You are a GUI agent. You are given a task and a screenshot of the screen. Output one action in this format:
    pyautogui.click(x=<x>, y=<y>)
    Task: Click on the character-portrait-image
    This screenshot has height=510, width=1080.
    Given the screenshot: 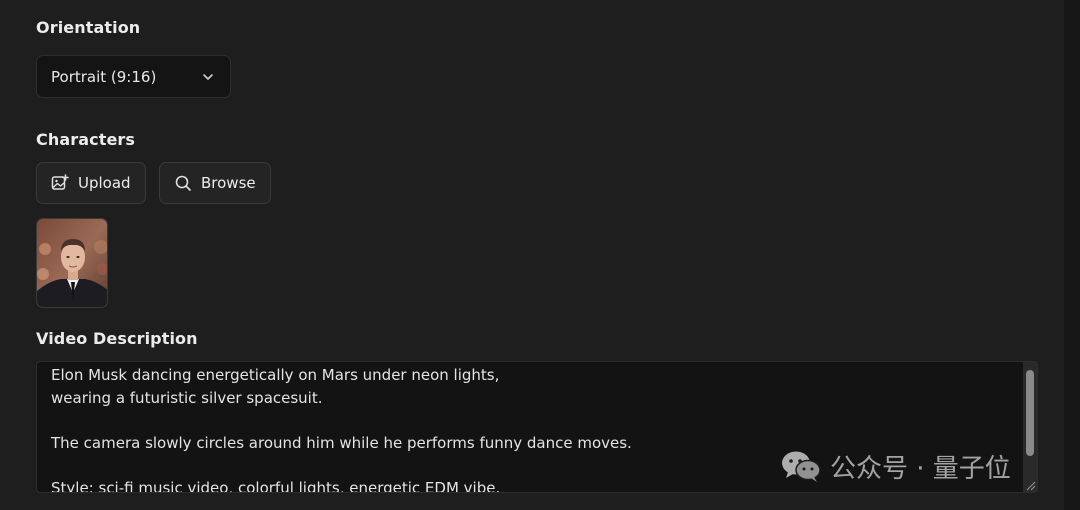 What is the action you would take?
    pyautogui.click(x=72, y=263)
    